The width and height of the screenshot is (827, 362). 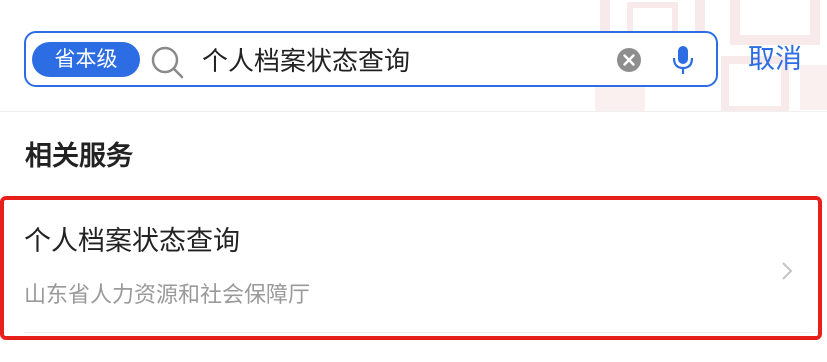 What do you see at coordinates (775, 60) in the screenshot?
I see `cancel-button: 取消` at bounding box center [775, 60].